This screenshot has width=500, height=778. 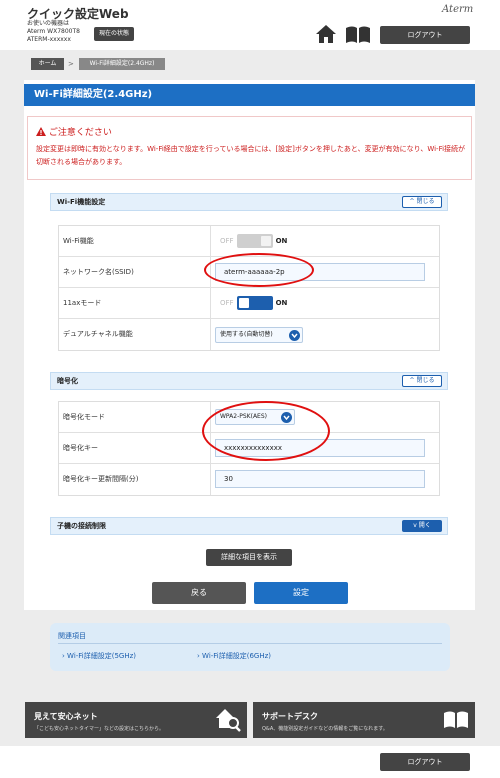 I want to click on dual-channel-value: 使用する(自動切替), so click(x=246, y=334).